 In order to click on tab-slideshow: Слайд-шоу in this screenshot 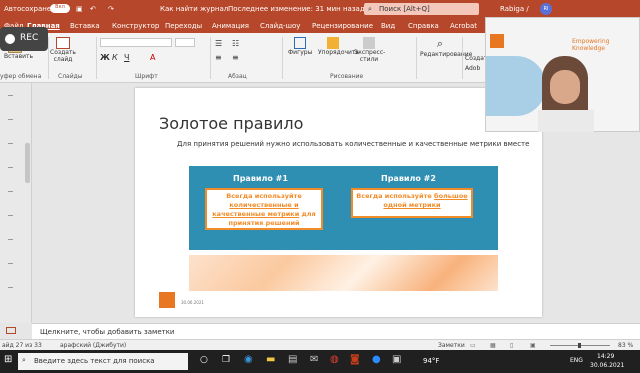, I will do `click(280, 26)`.